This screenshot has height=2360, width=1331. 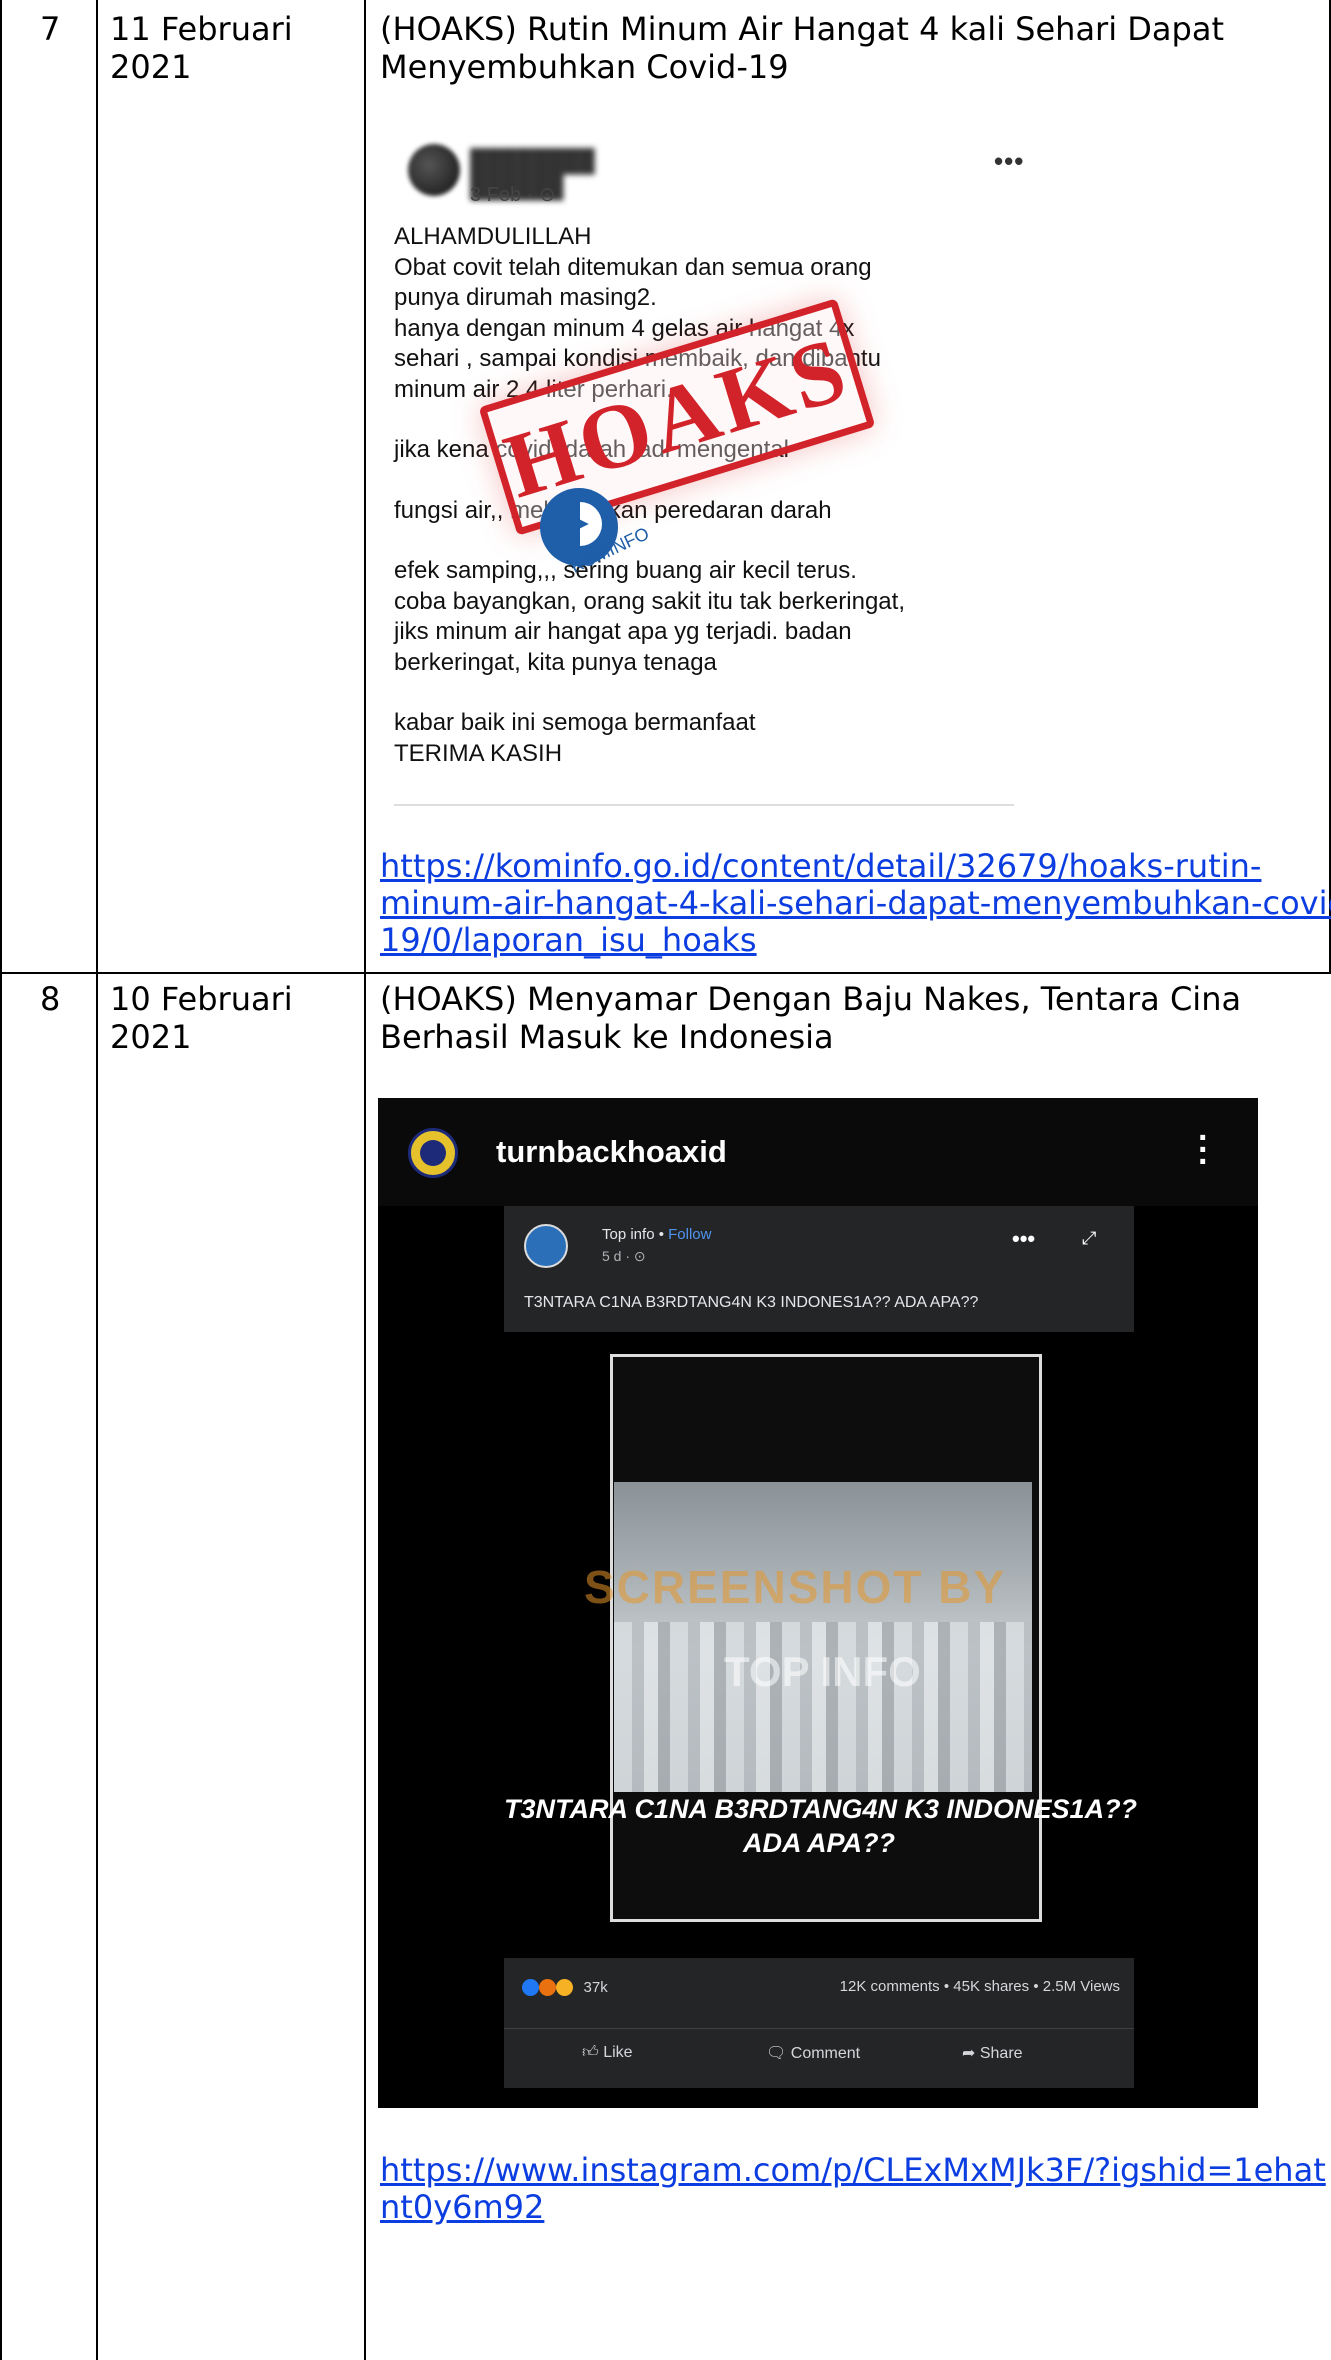 What do you see at coordinates (1001, 2053) in the screenshot?
I see `share-label: Share` at bounding box center [1001, 2053].